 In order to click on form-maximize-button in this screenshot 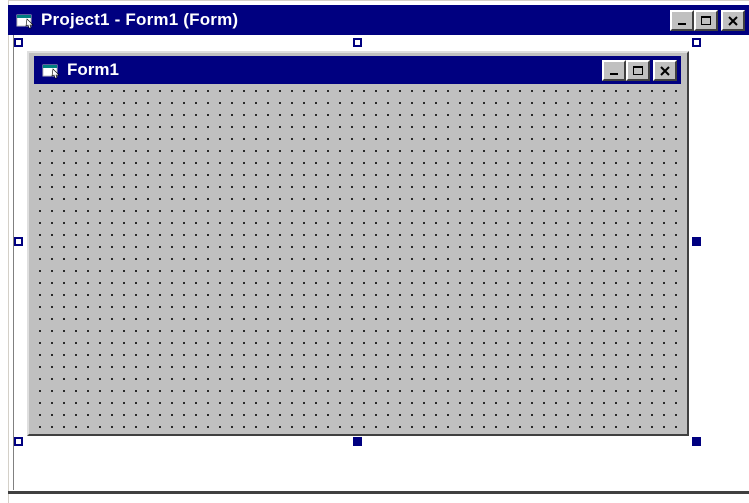, I will do `click(638, 70)`.